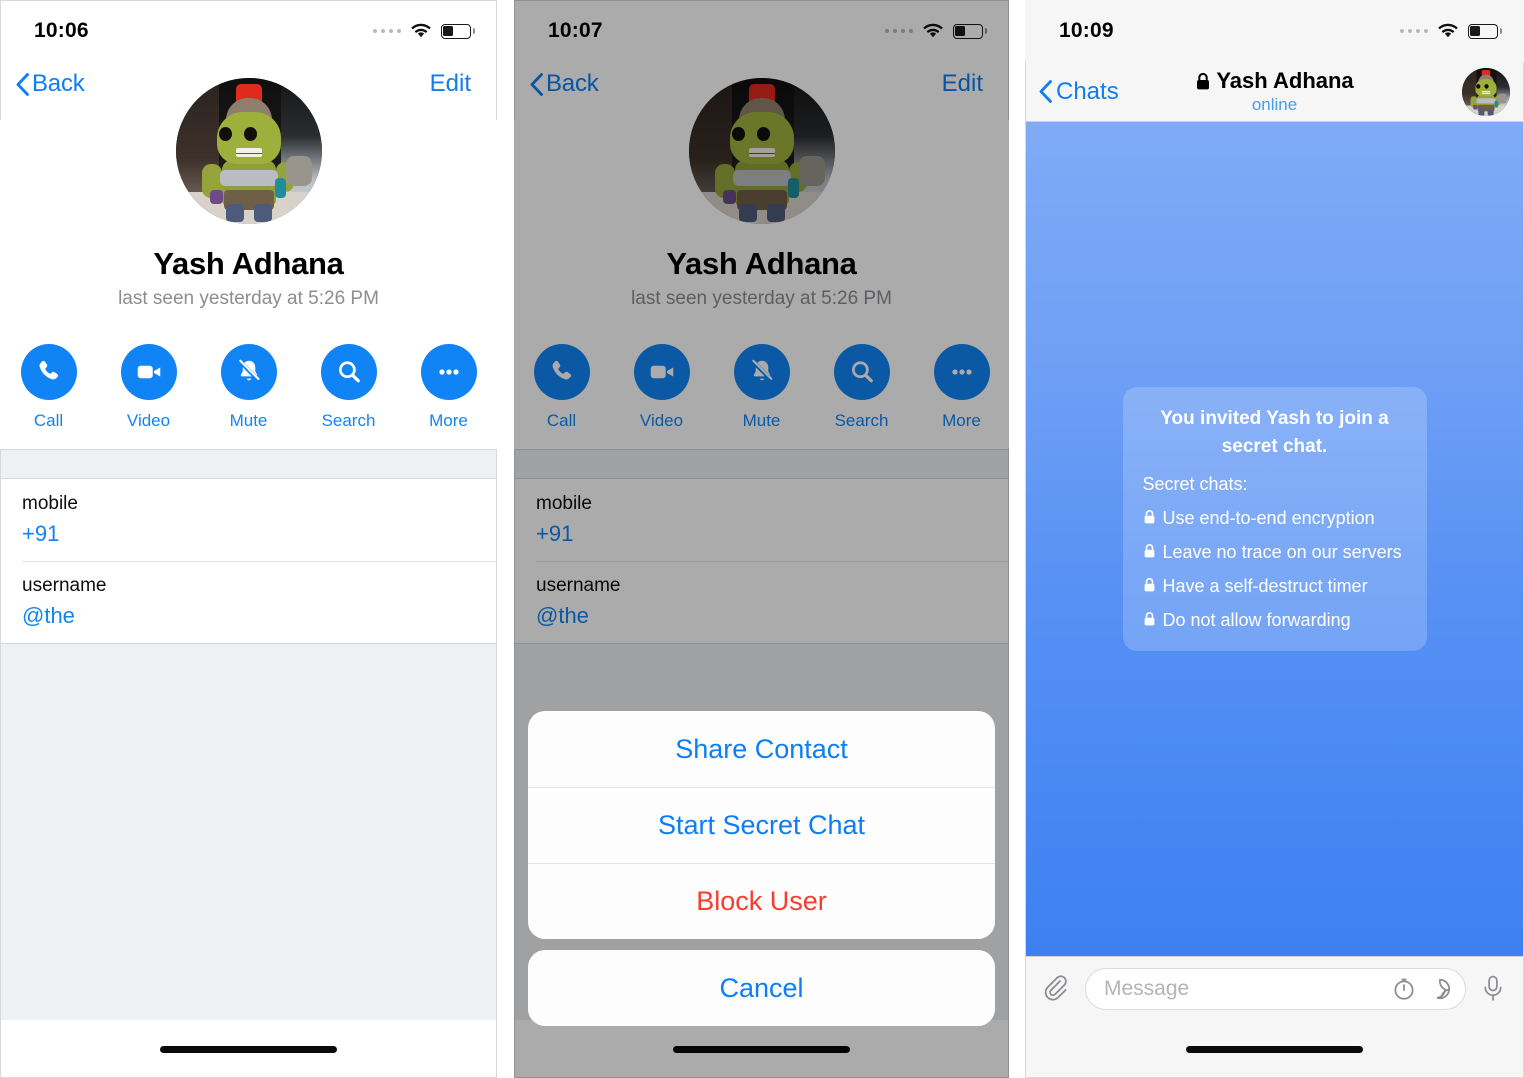 The image size is (1524, 1078). Describe the element at coordinates (761, 91) in the screenshot. I see `navigation-bar: Back Edit` at that location.